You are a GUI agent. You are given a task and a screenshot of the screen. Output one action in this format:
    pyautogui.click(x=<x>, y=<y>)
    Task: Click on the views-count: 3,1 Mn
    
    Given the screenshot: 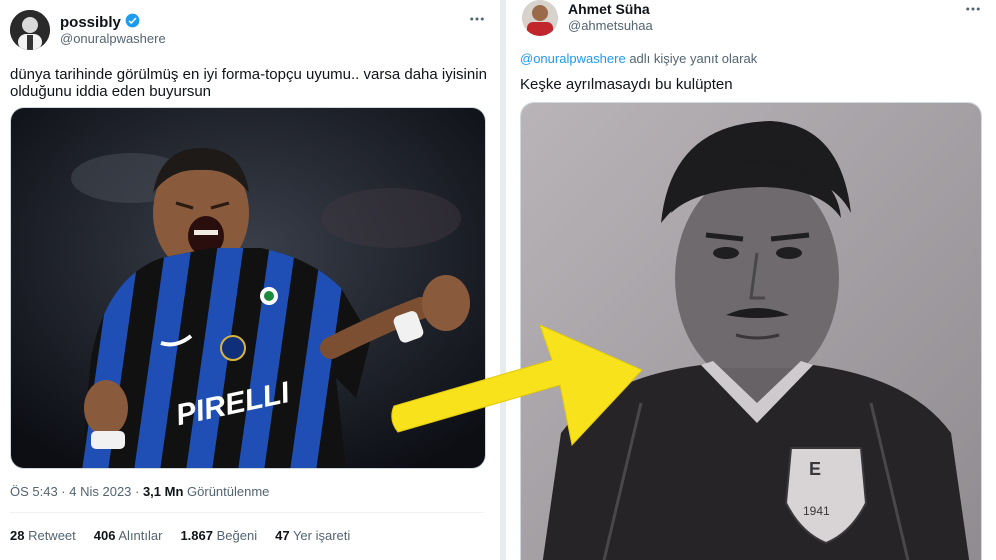 What is the action you would take?
    pyautogui.click(x=163, y=491)
    